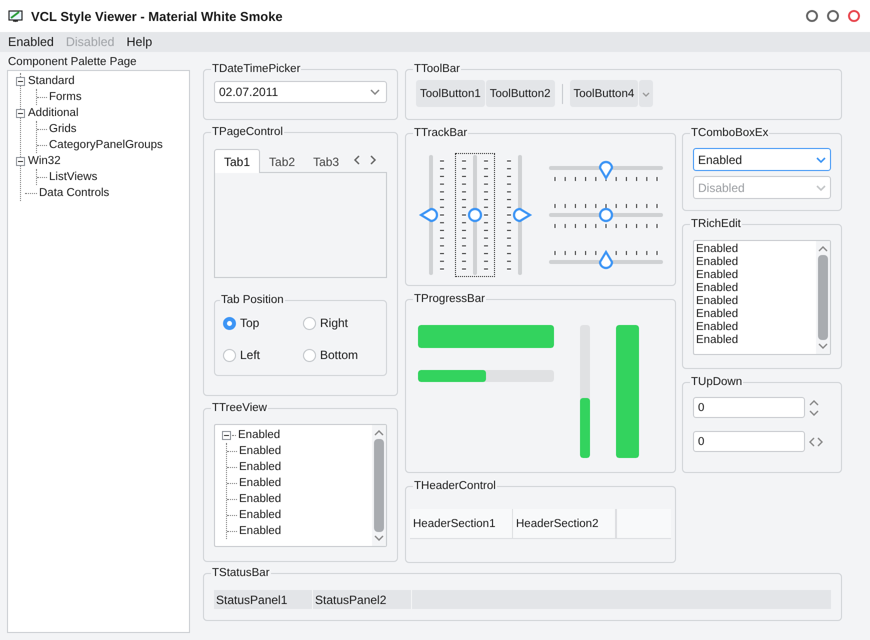 Image resolution: width=870 pixels, height=640 pixels. Describe the element at coordinates (53, 113) in the screenshot. I see `tree-item: Additional` at that location.